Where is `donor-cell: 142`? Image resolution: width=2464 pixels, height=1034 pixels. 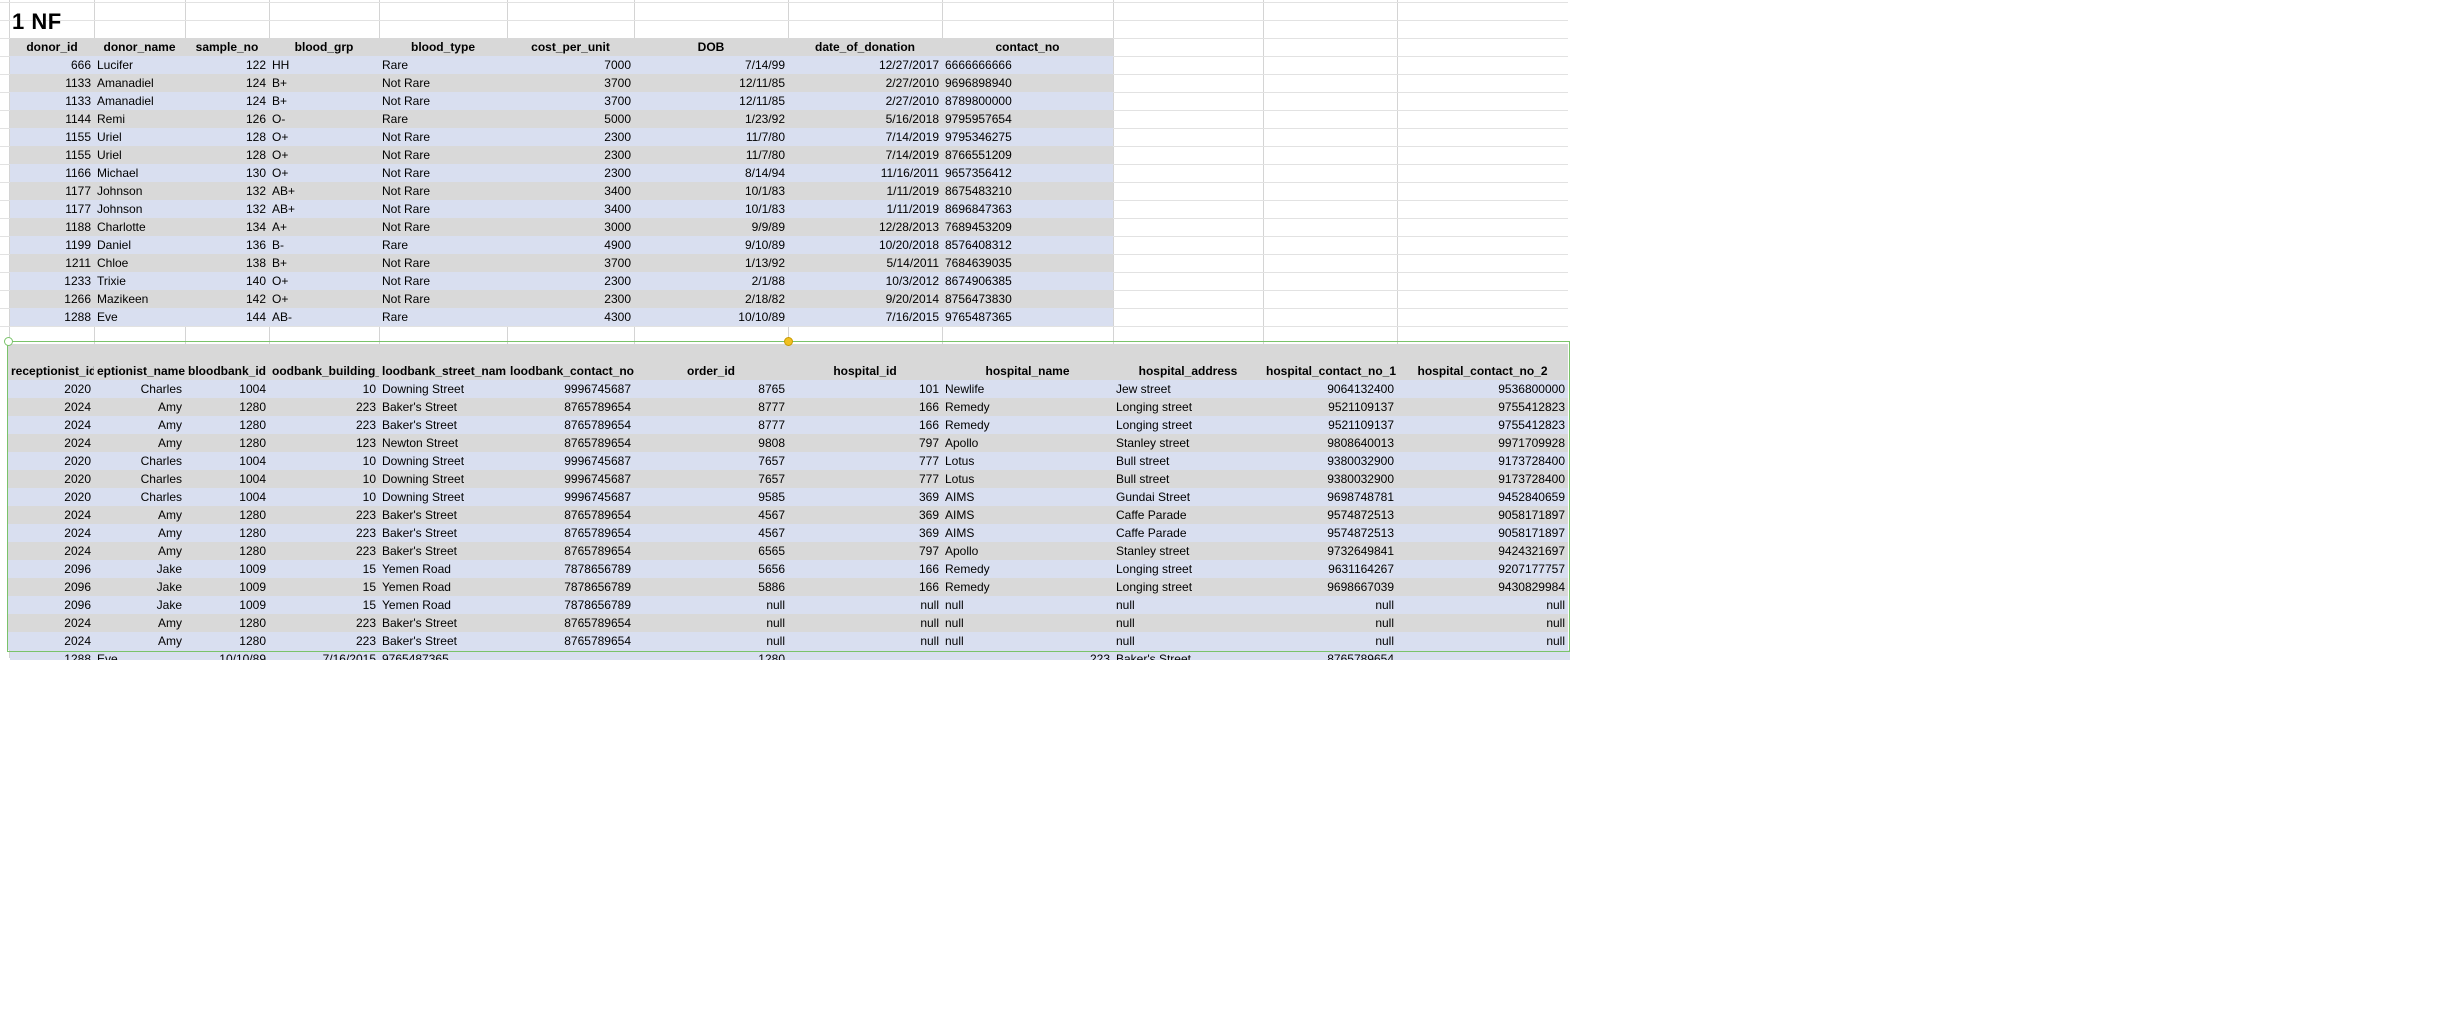
donor-cell: 142 is located at coordinates (227, 299).